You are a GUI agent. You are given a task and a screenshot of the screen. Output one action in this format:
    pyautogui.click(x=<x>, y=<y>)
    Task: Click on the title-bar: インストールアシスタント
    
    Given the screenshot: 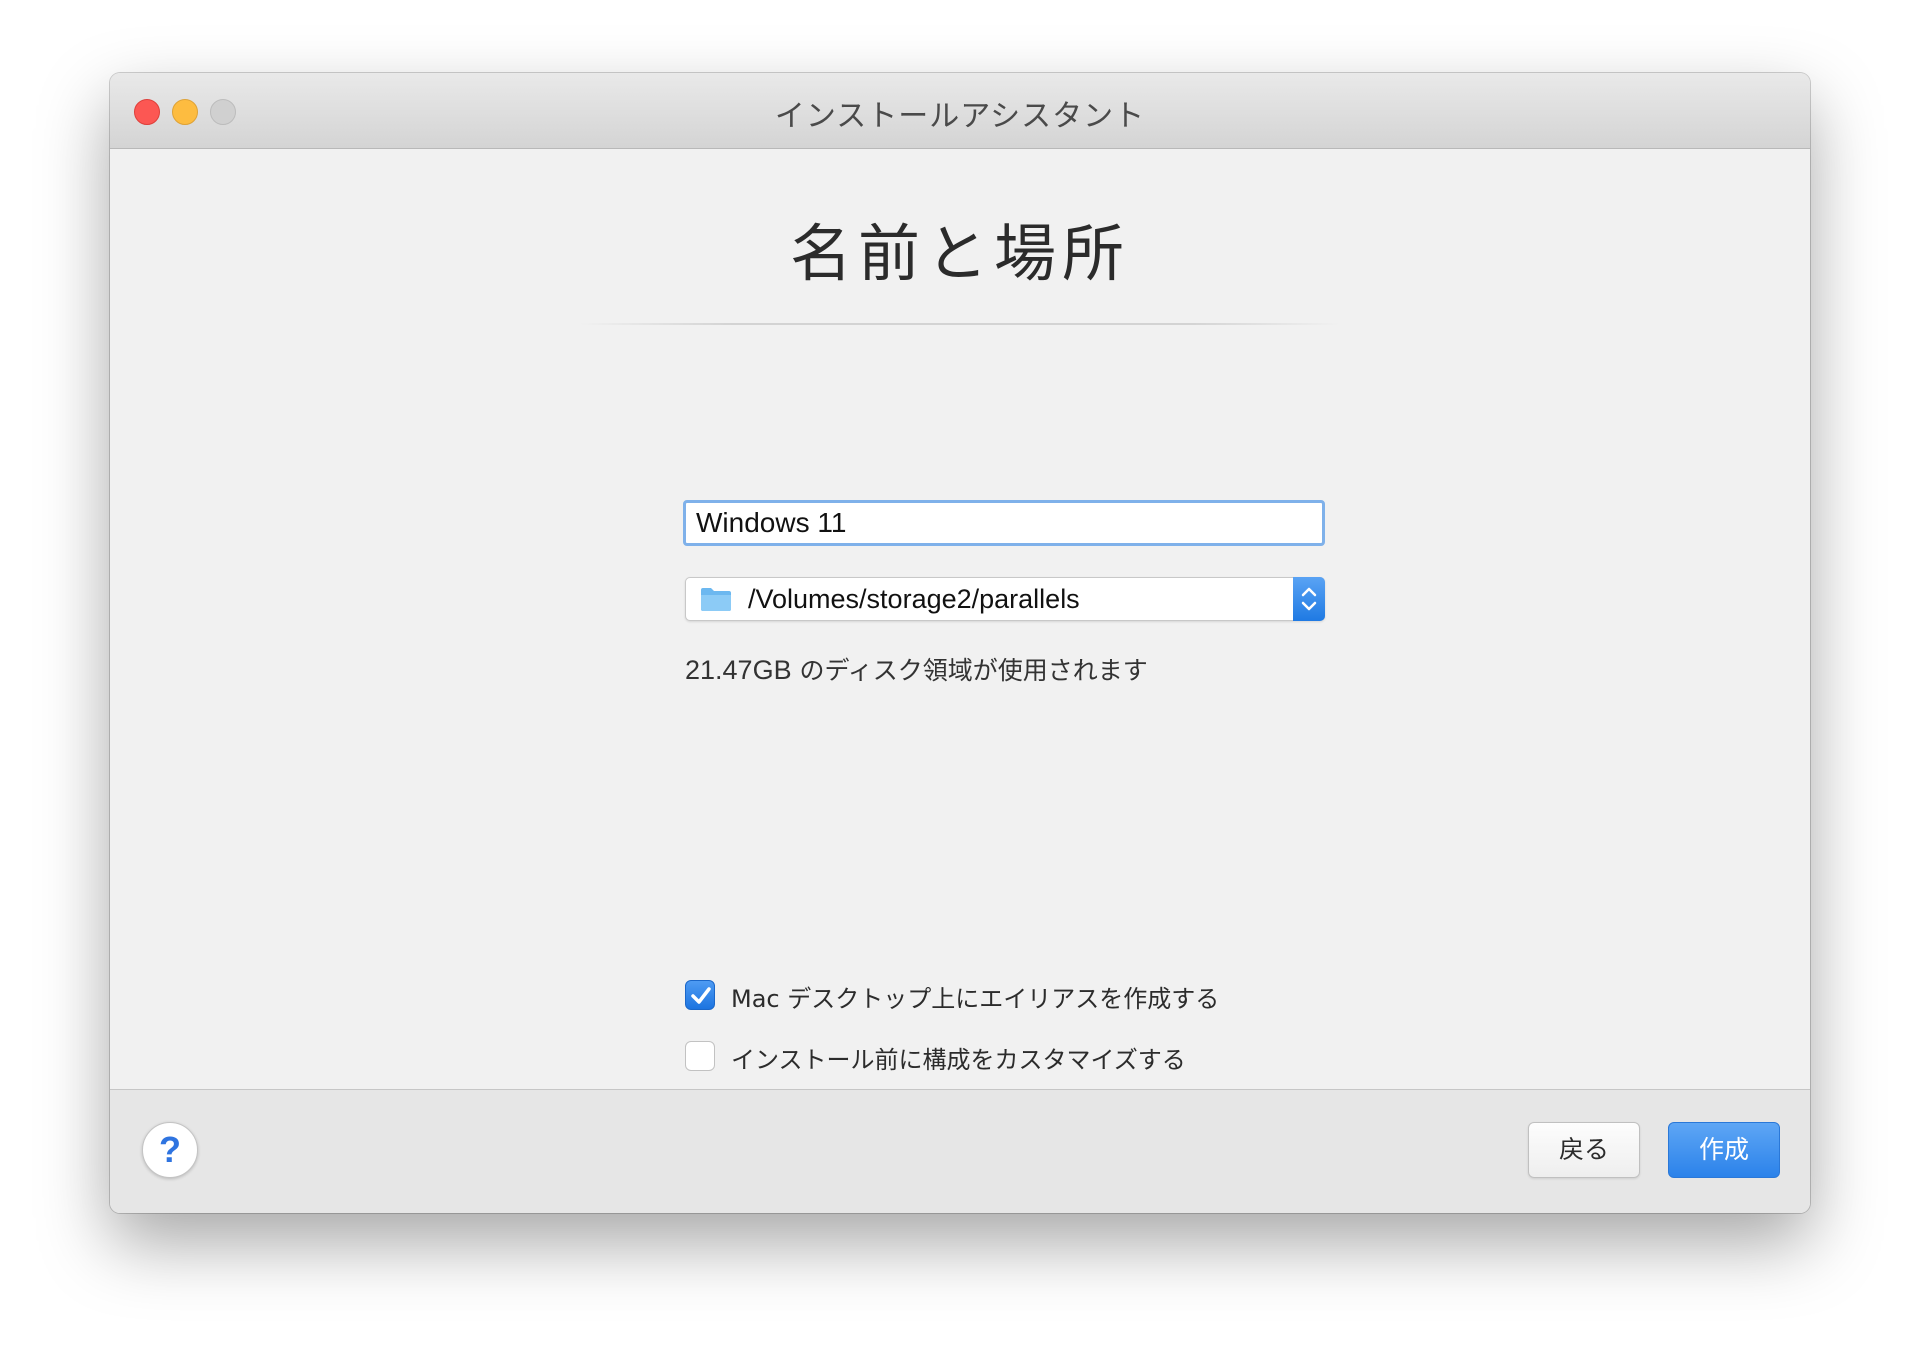 What is the action you would take?
    pyautogui.click(x=960, y=111)
    